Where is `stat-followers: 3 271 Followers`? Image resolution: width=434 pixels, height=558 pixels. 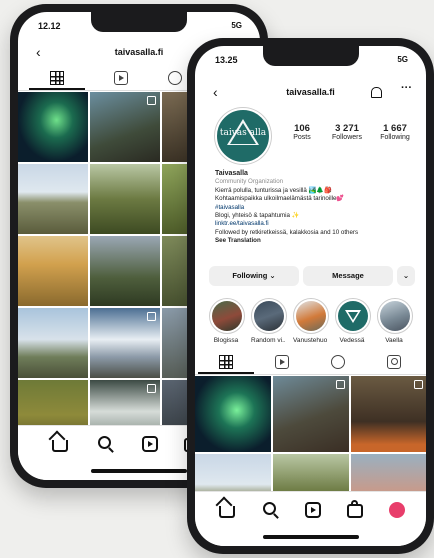 stat-followers: 3 271 Followers is located at coordinates (347, 132).